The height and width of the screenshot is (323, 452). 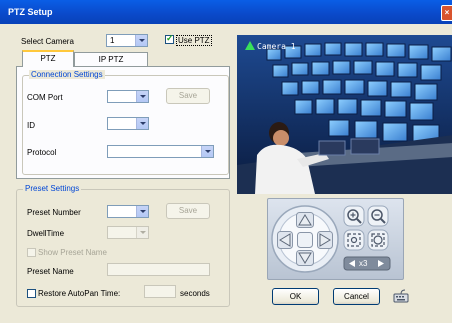 I want to click on tab-ip-ptz: IP PTZ, so click(x=111, y=59).